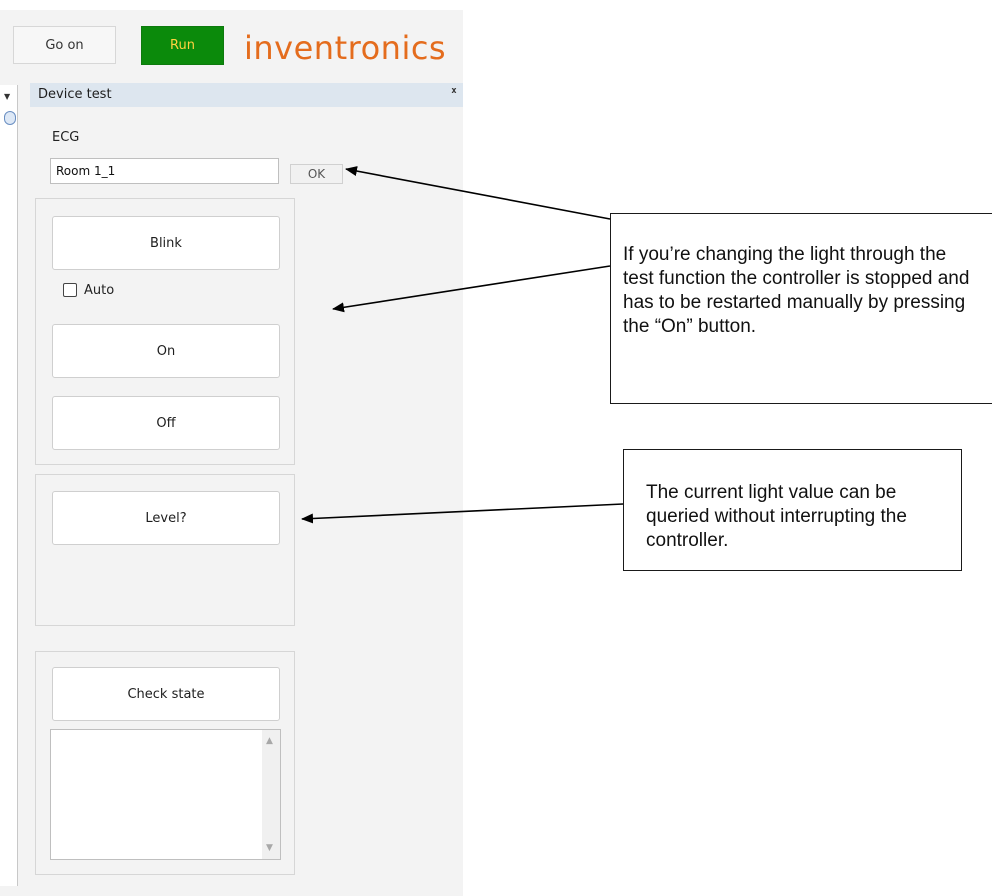 The width and height of the screenshot is (992, 896). What do you see at coordinates (166, 243) in the screenshot?
I see `blink-button: Blink` at bounding box center [166, 243].